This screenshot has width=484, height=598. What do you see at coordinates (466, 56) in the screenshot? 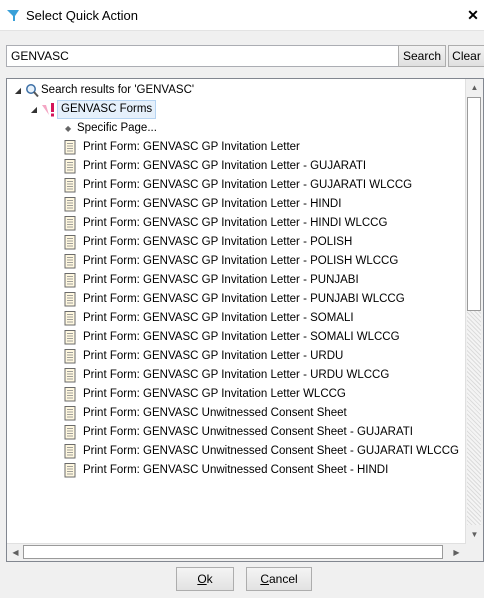
I see `clear-button: Clear` at bounding box center [466, 56].